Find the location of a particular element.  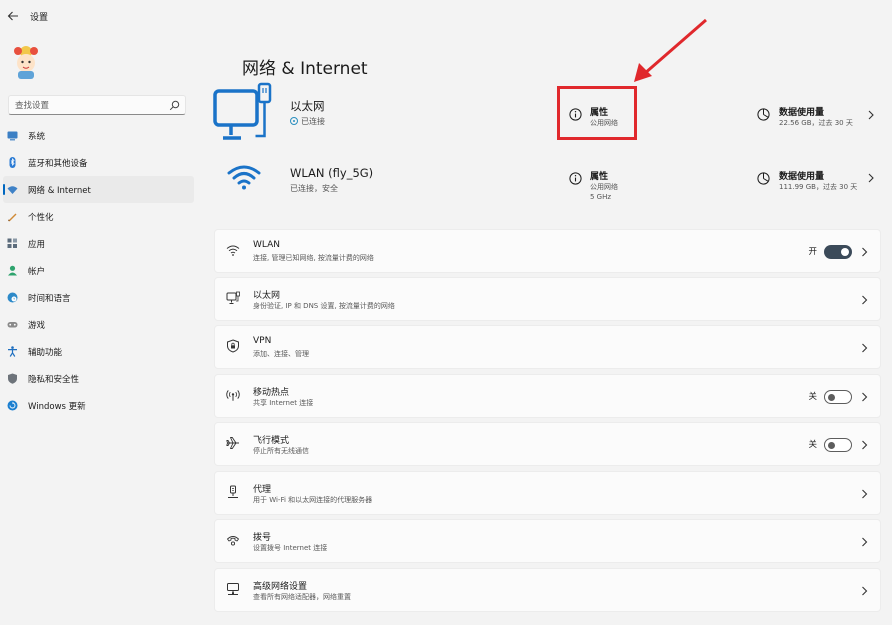

sidebar-item-label: 时间和语言 is located at coordinates (49, 299).